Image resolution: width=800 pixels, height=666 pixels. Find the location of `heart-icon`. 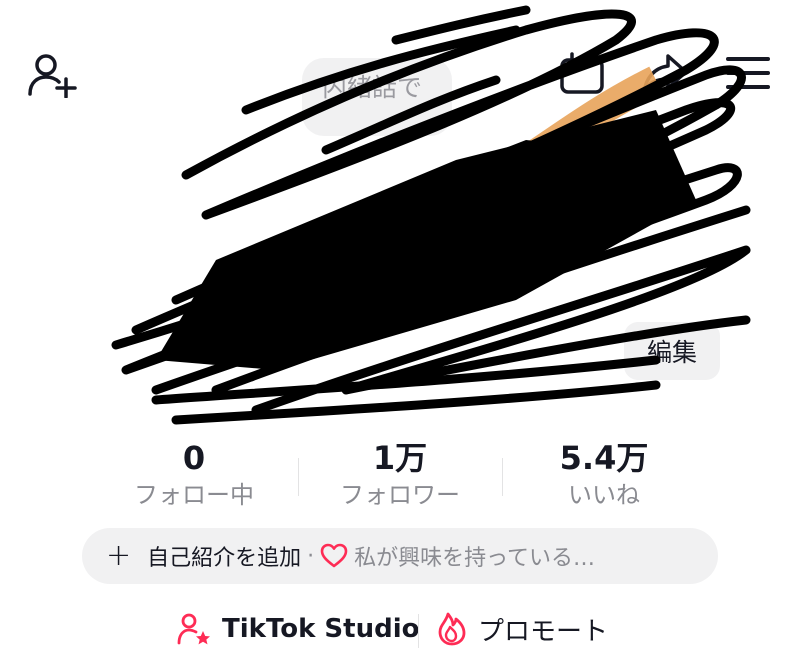

heart-icon is located at coordinates (334, 556).